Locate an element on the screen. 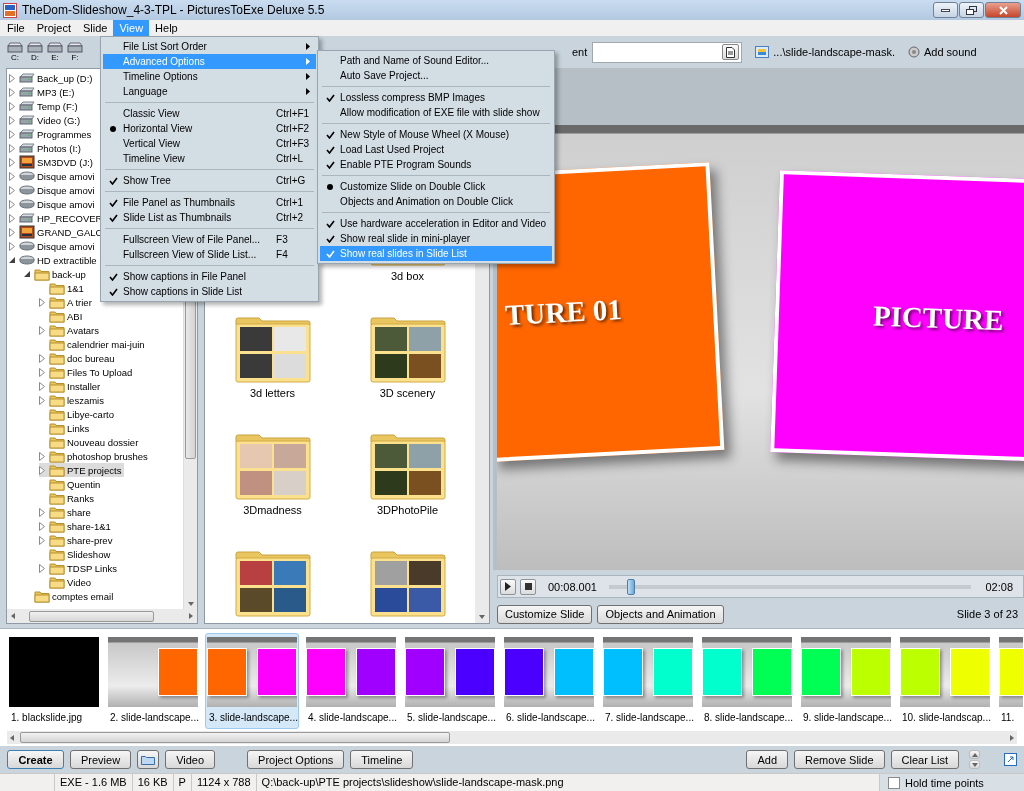  menu-item: Enable PTE Program Sounds is located at coordinates (436, 164).